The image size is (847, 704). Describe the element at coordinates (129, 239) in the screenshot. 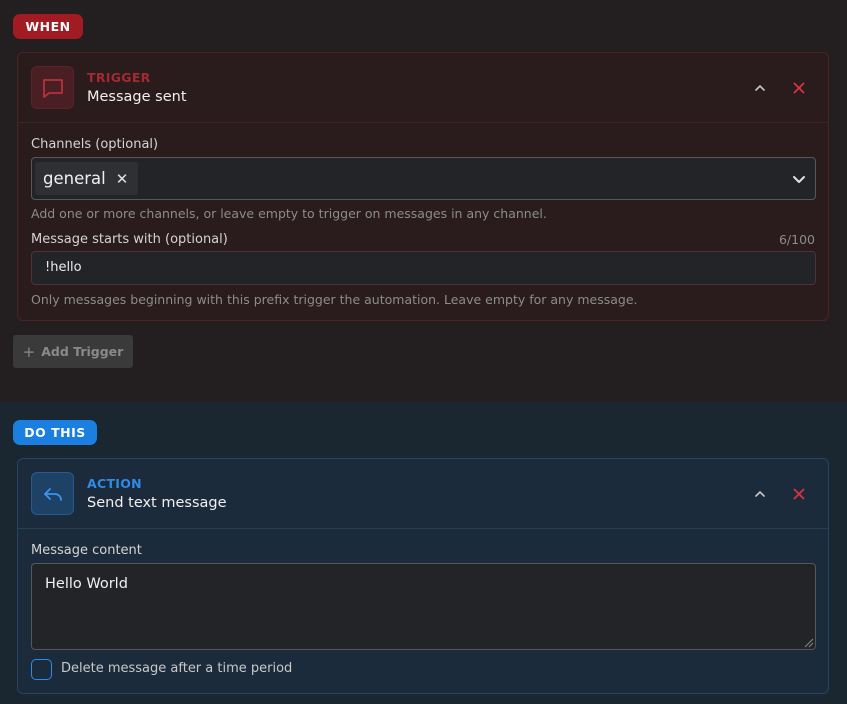

I see `prefix-label: Message starts with (optional)` at that location.